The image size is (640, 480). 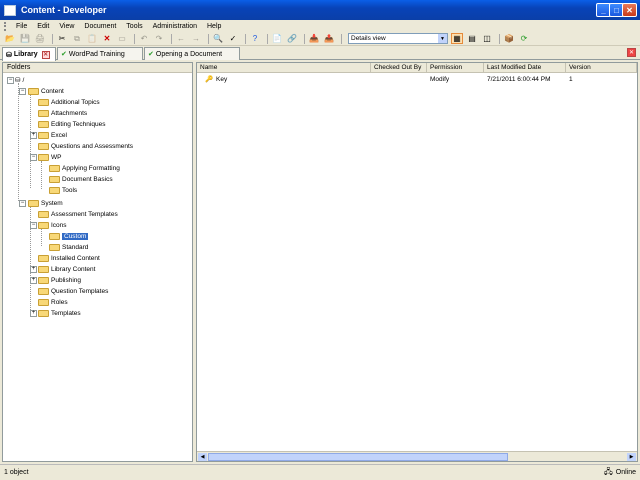 I want to click on tree-node: Editing Techniques, so click(x=71, y=124).